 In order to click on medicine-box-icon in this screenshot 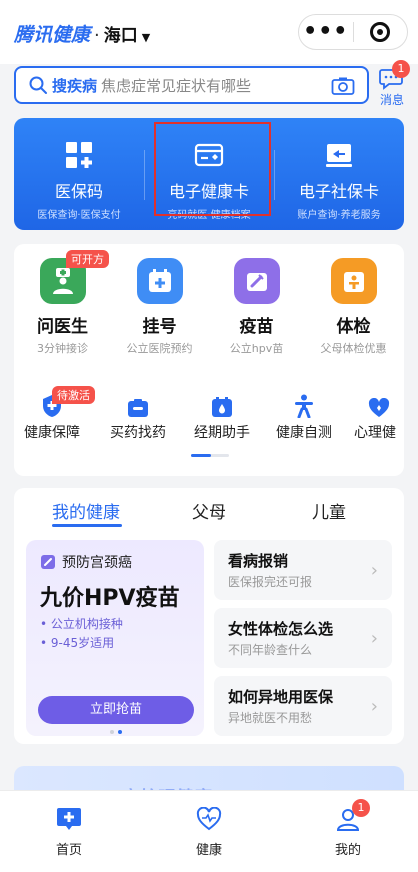, I will do `click(138, 405)`.